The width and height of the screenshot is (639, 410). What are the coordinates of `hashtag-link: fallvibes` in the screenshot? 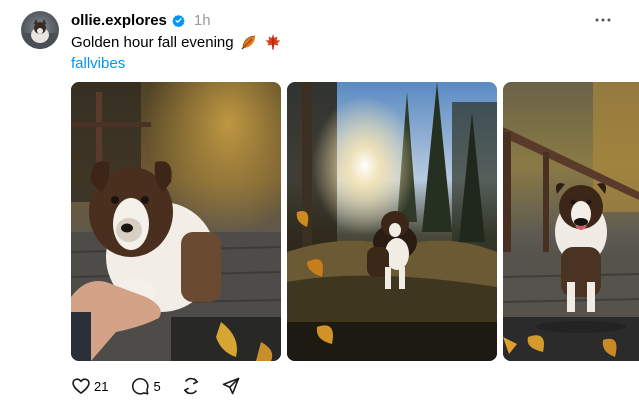 It's located at (98, 63).